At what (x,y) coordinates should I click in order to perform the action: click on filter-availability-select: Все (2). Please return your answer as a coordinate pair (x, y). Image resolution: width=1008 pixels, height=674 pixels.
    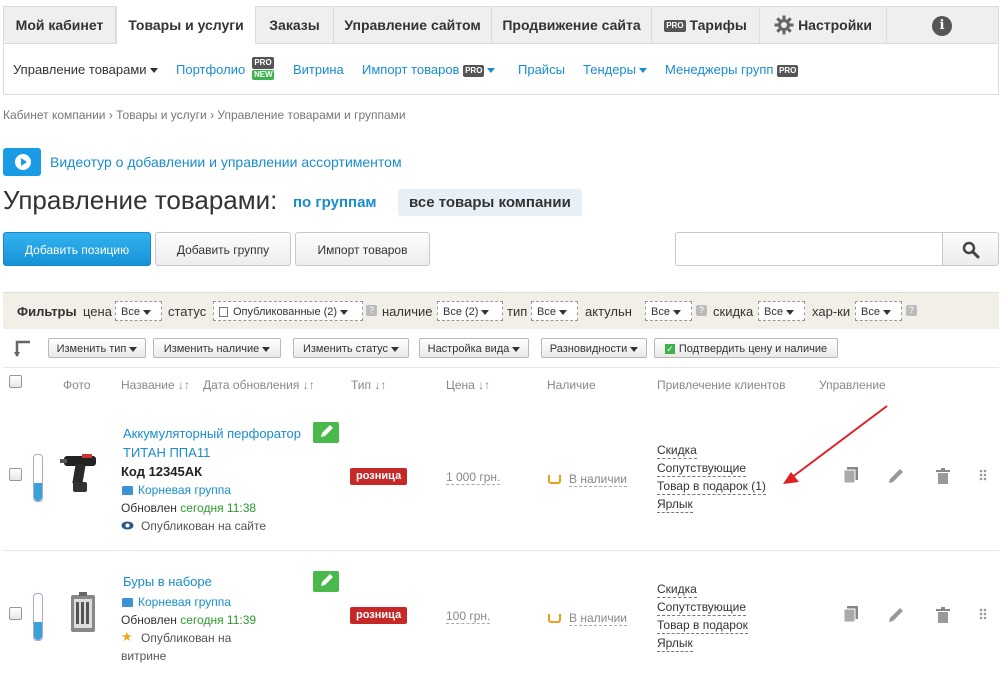
    Looking at the image, I should click on (470, 311).